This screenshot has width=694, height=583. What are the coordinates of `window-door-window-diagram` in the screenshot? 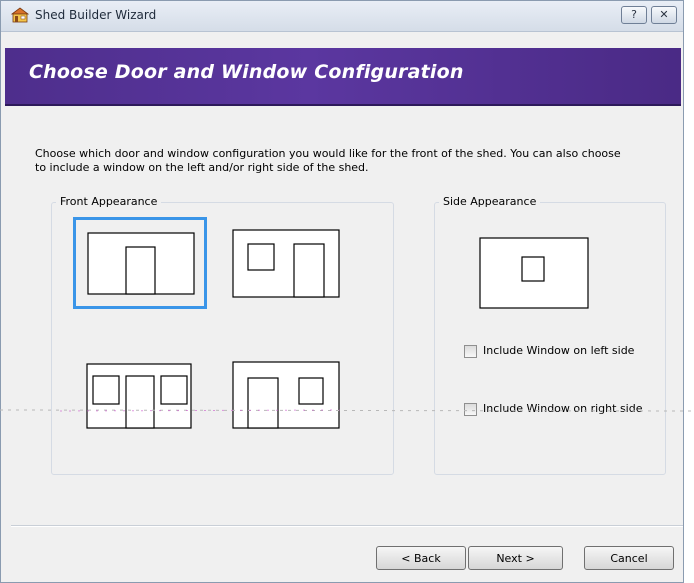 It's located at (139, 396).